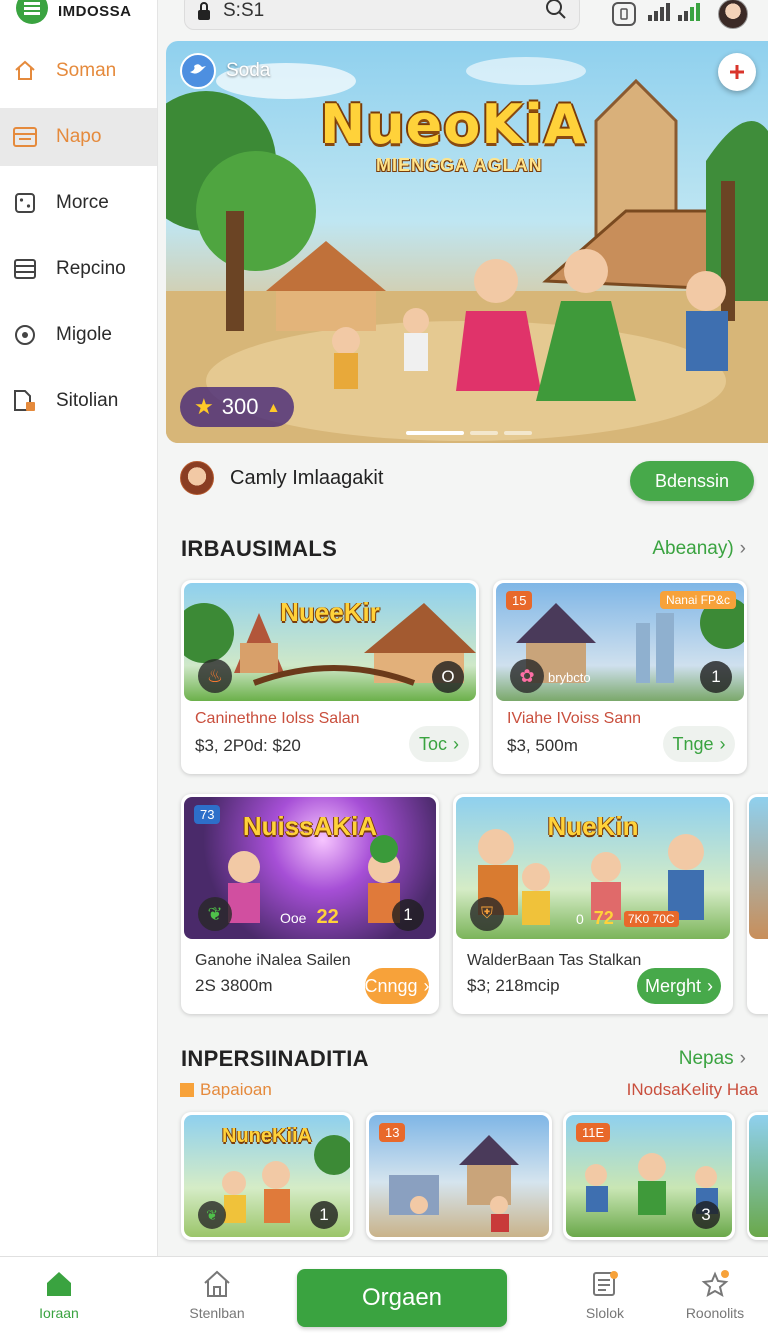 This screenshot has width=768, height=1344. What do you see at coordinates (453, 124) in the screenshot?
I see `hero-title: NueoKiA` at bounding box center [453, 124].